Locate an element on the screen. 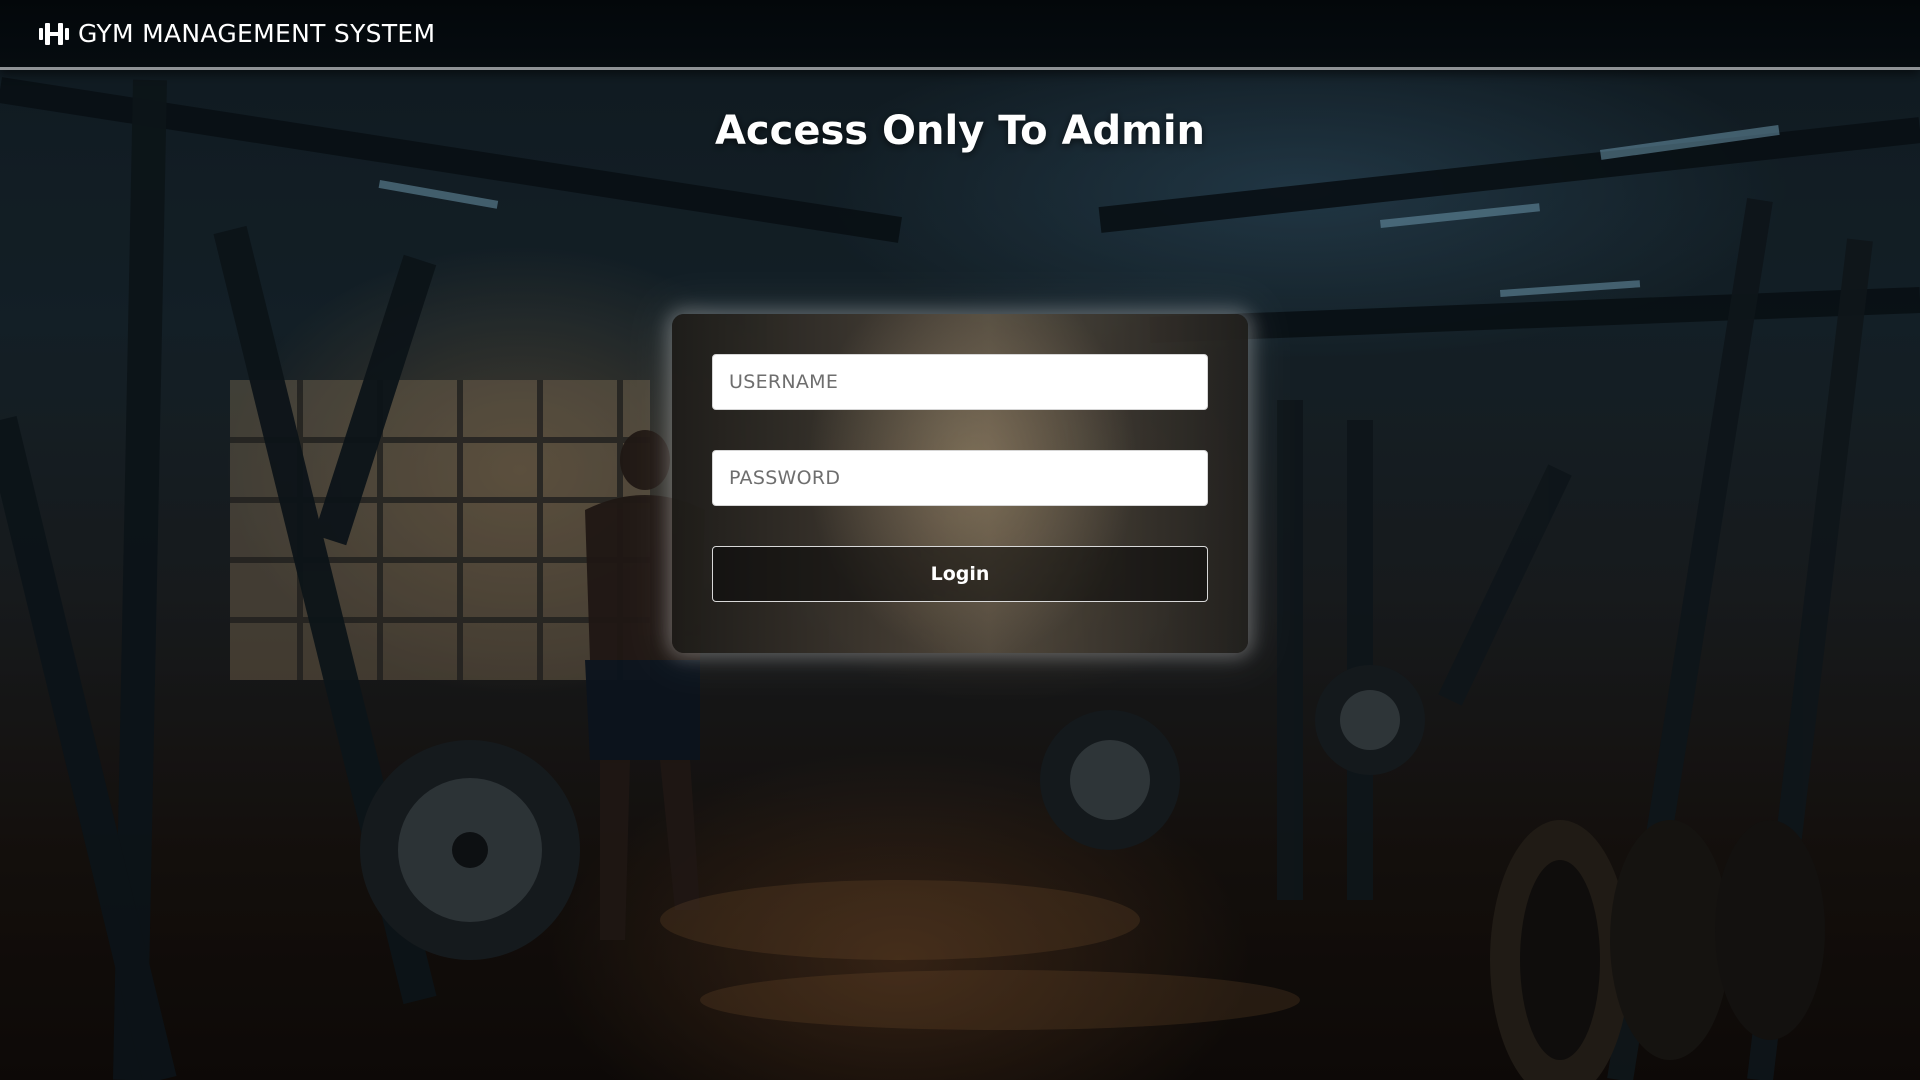 The height and width of the screenshot is (1080, 1920). page-title: Access Only To Admin is located at coordinates (960, 131).